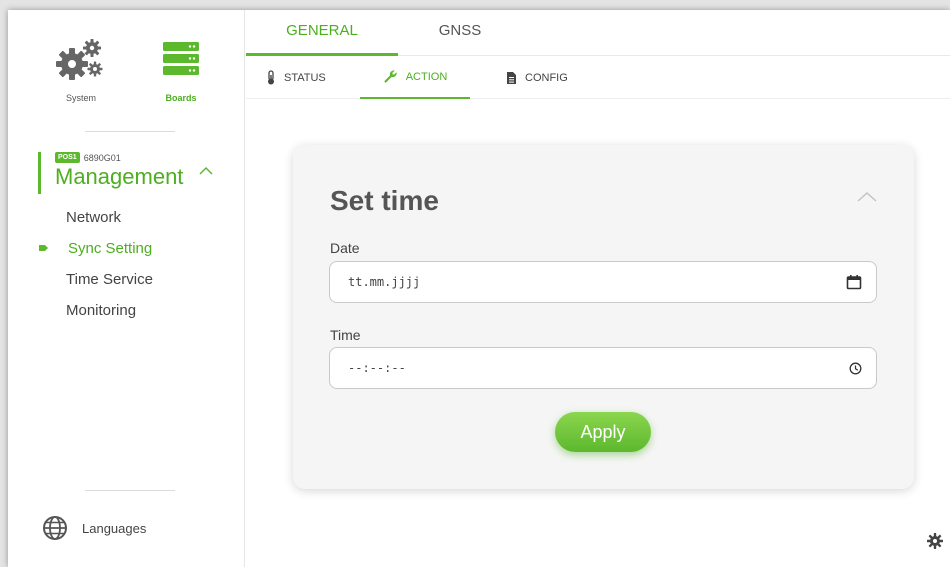 The image size is (950, 567). What do you see at coordinates (67, 157) in the screenshot?
I see `board-badge: POS1` at bounding box center [67, 157].